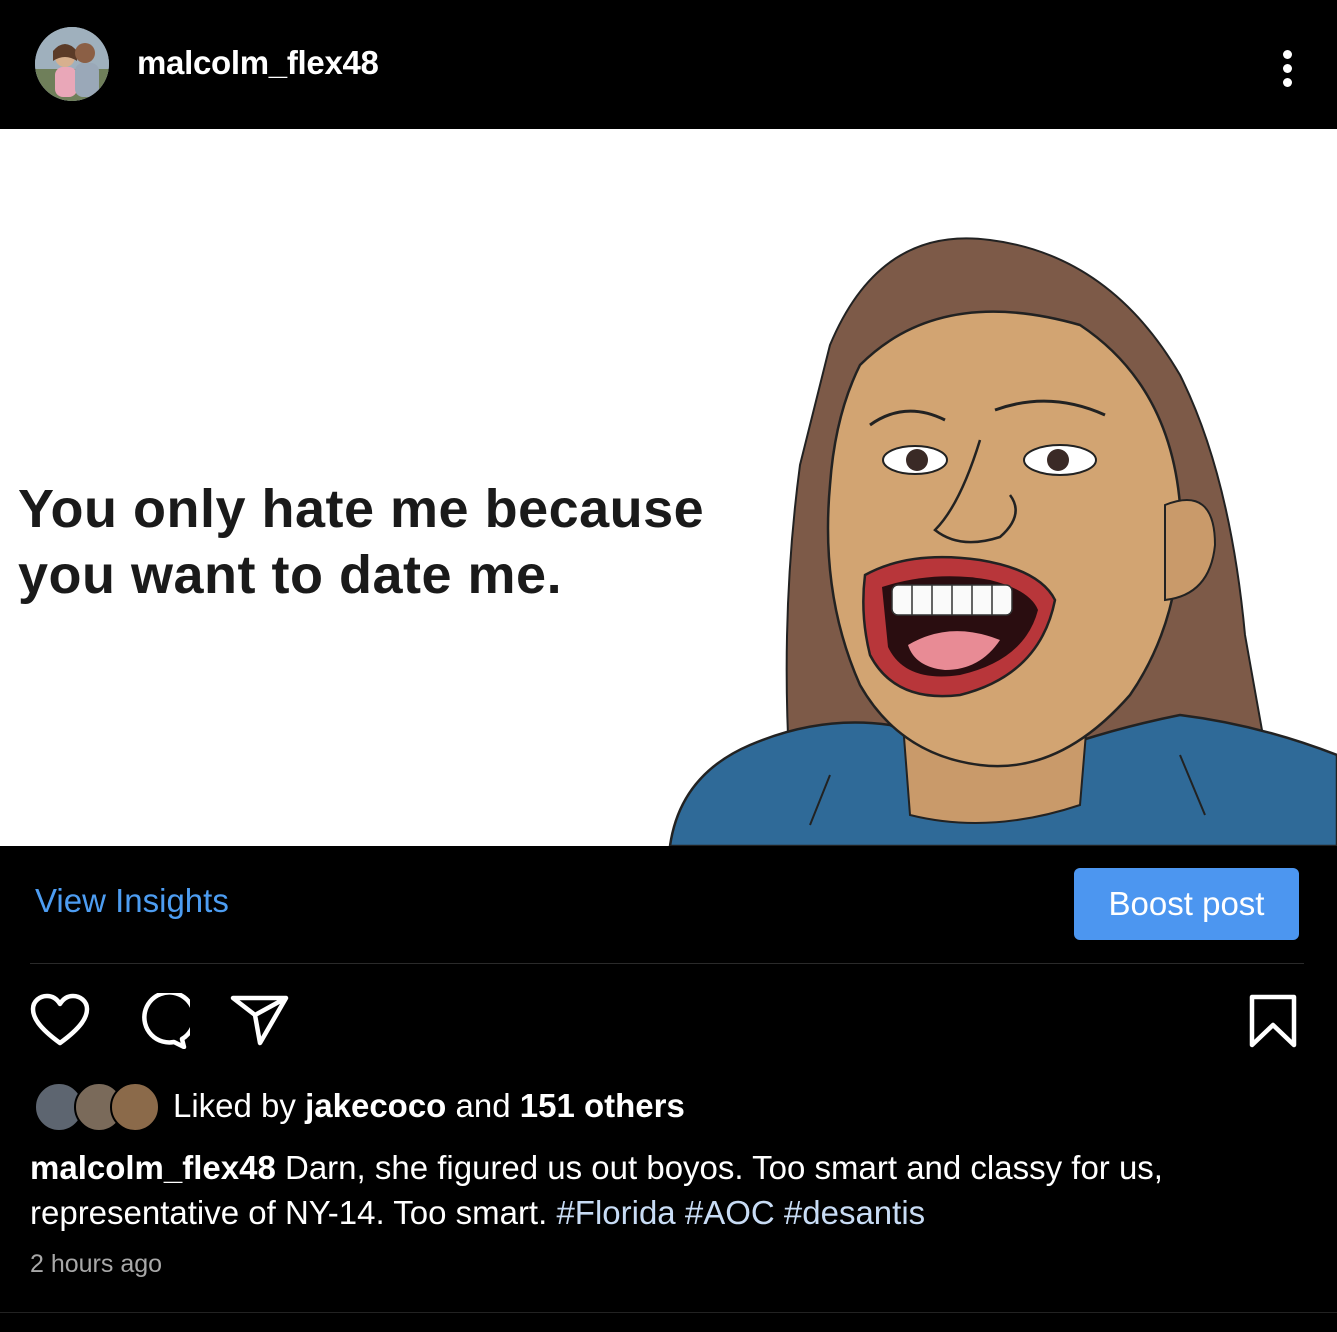  Describe the element at coordinates (258, 63) in the screenshot. I see `post-username: malcolm_flex48` at that location.